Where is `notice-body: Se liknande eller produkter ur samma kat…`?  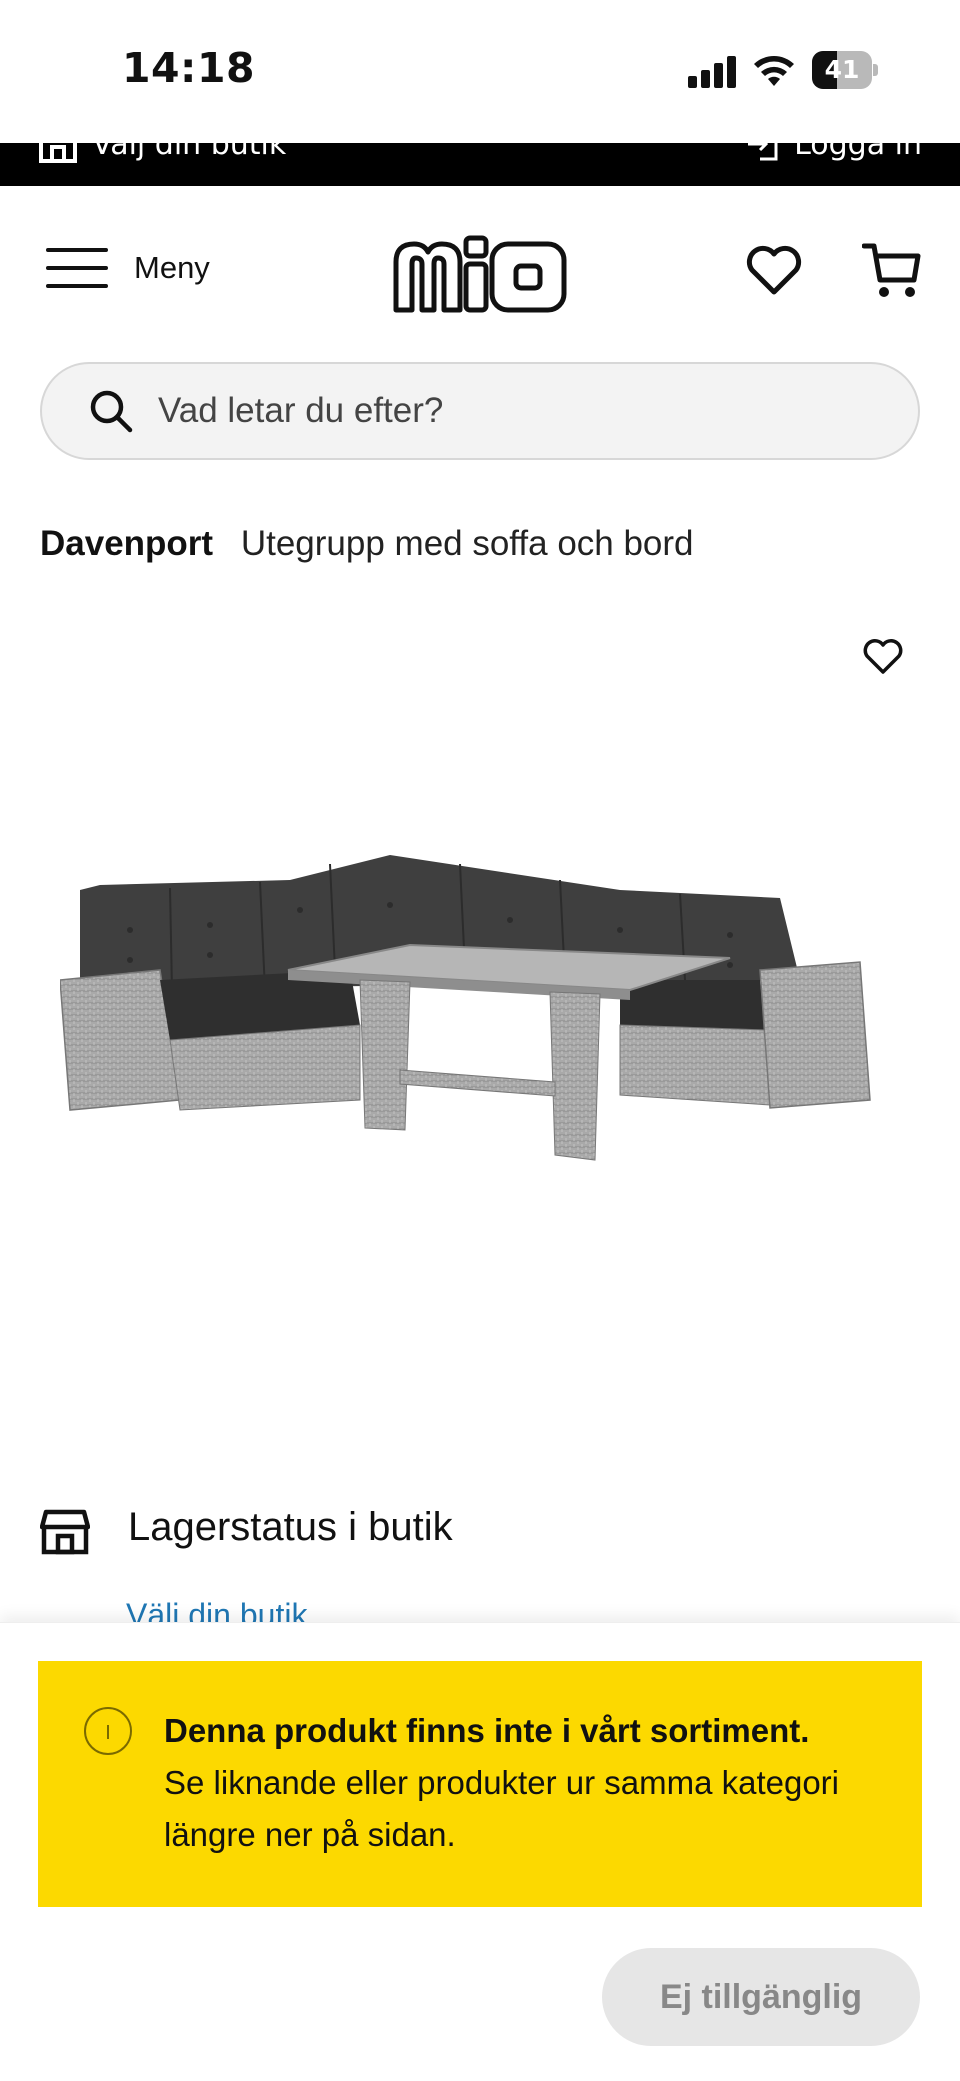
notice-body: Se liknande eller produkter ur samma kat… is located at coordinates (502, 1808).